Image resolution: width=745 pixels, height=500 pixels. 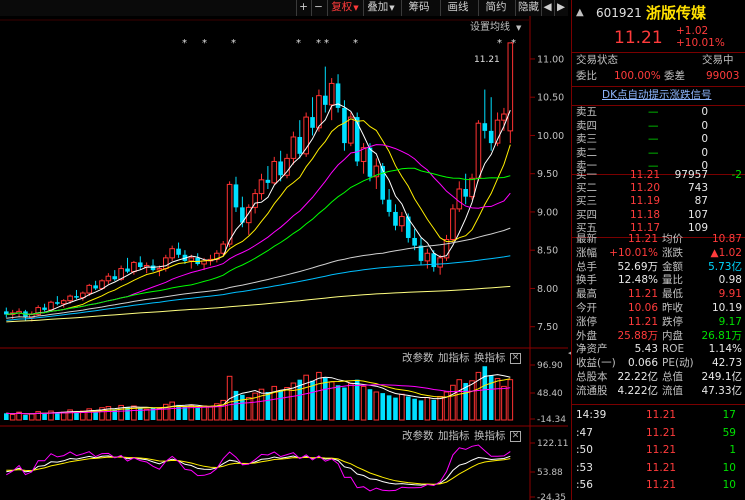 I want to click on high-label: 11.21, so click(x=487, y=60).